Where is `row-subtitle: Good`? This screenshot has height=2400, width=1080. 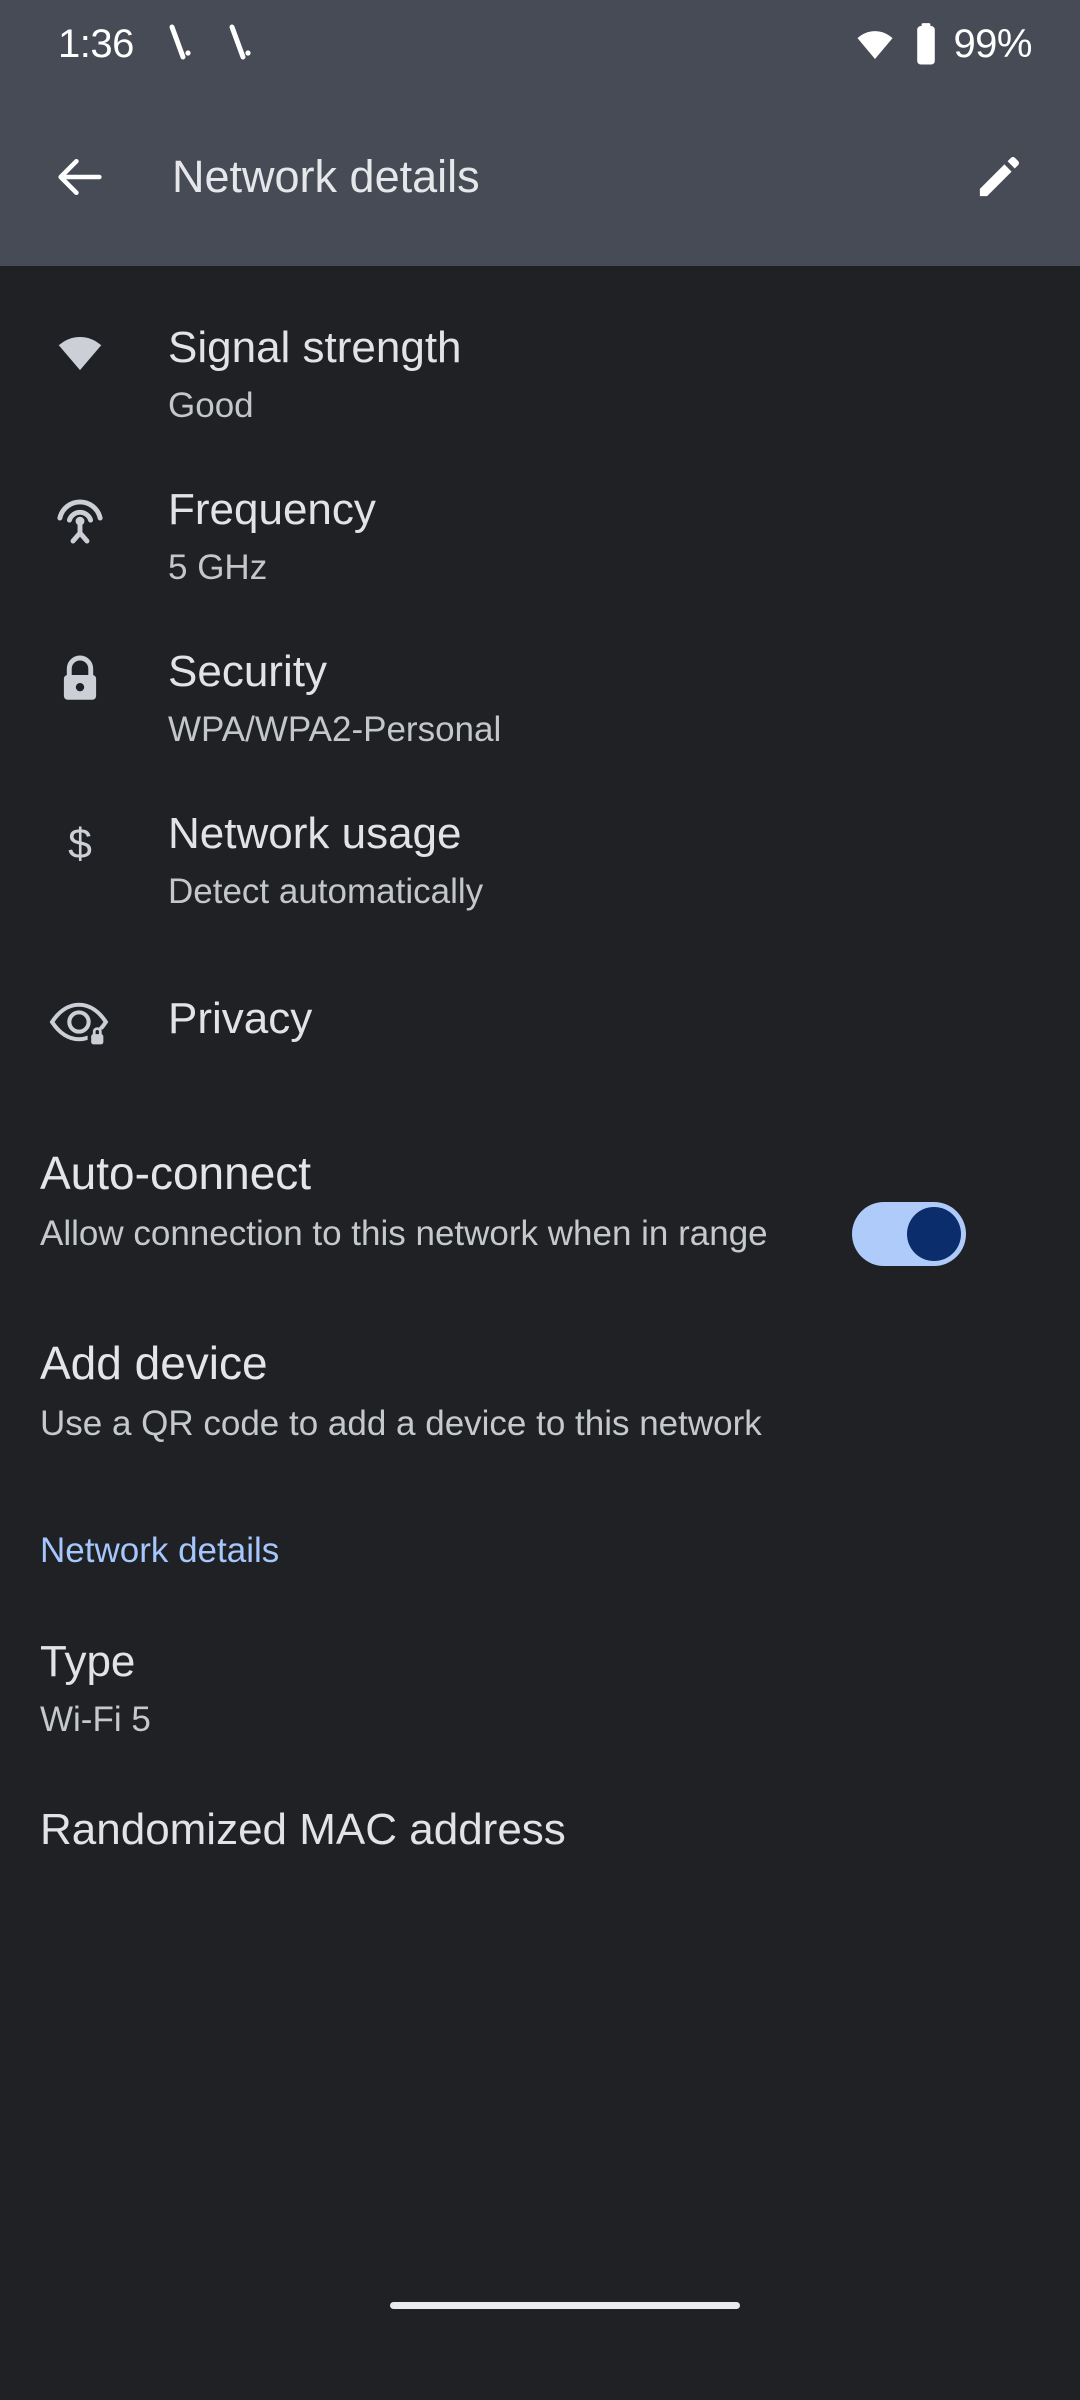 row-subtitle: Good is located at coordinates (211, 405).